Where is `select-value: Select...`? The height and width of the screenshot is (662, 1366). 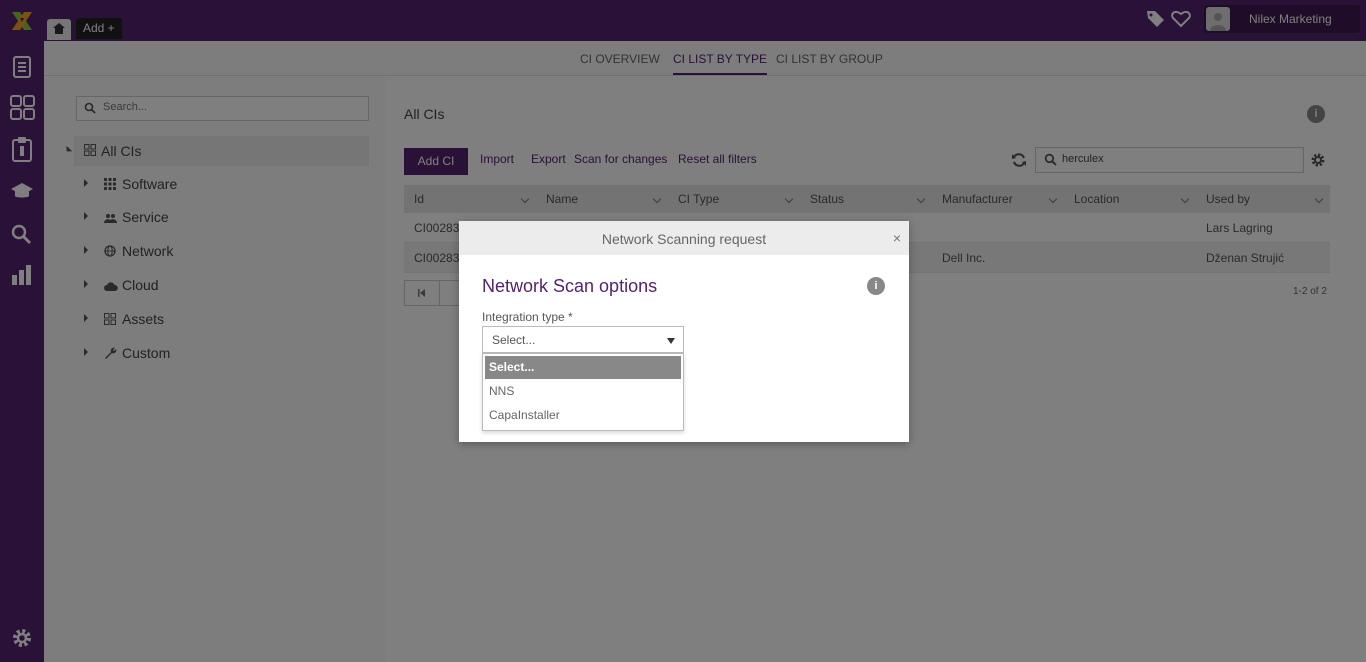 select-value: Select... is located at coordinates (514, 340).